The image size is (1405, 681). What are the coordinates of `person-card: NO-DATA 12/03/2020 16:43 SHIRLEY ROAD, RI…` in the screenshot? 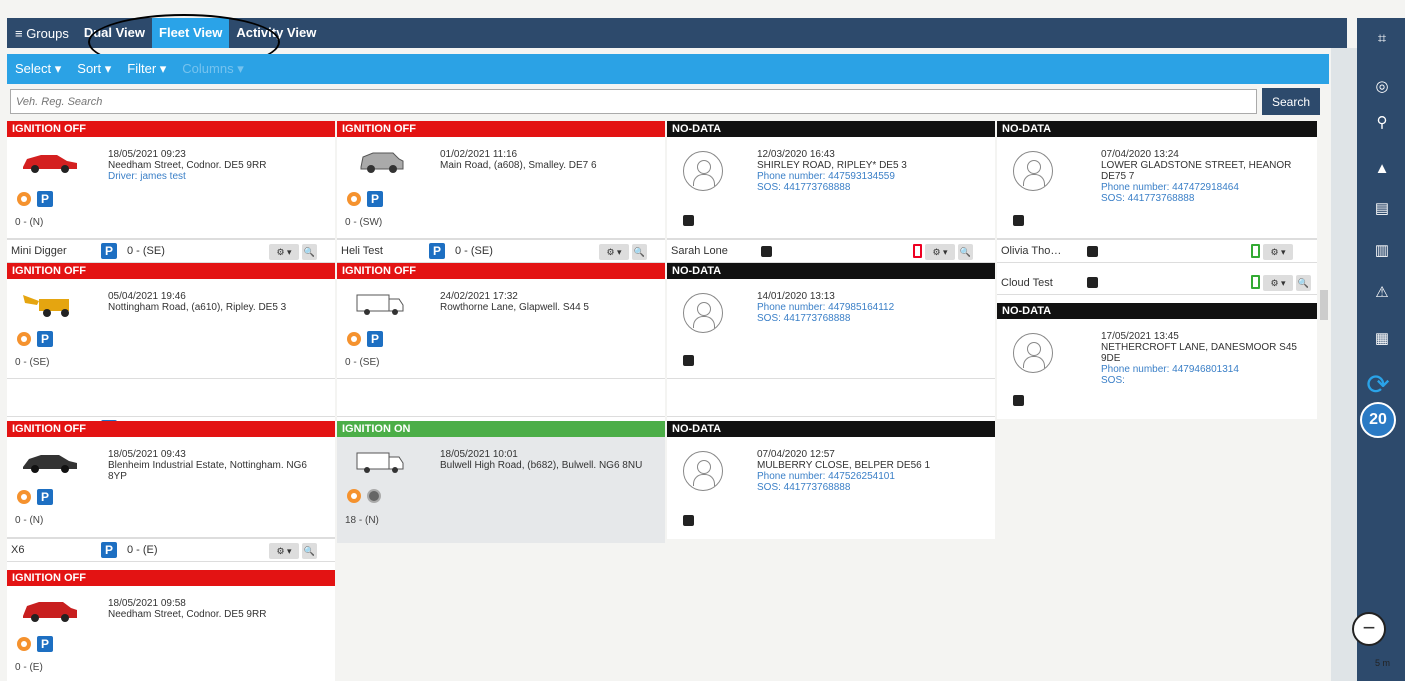 It's located at (831, 180).